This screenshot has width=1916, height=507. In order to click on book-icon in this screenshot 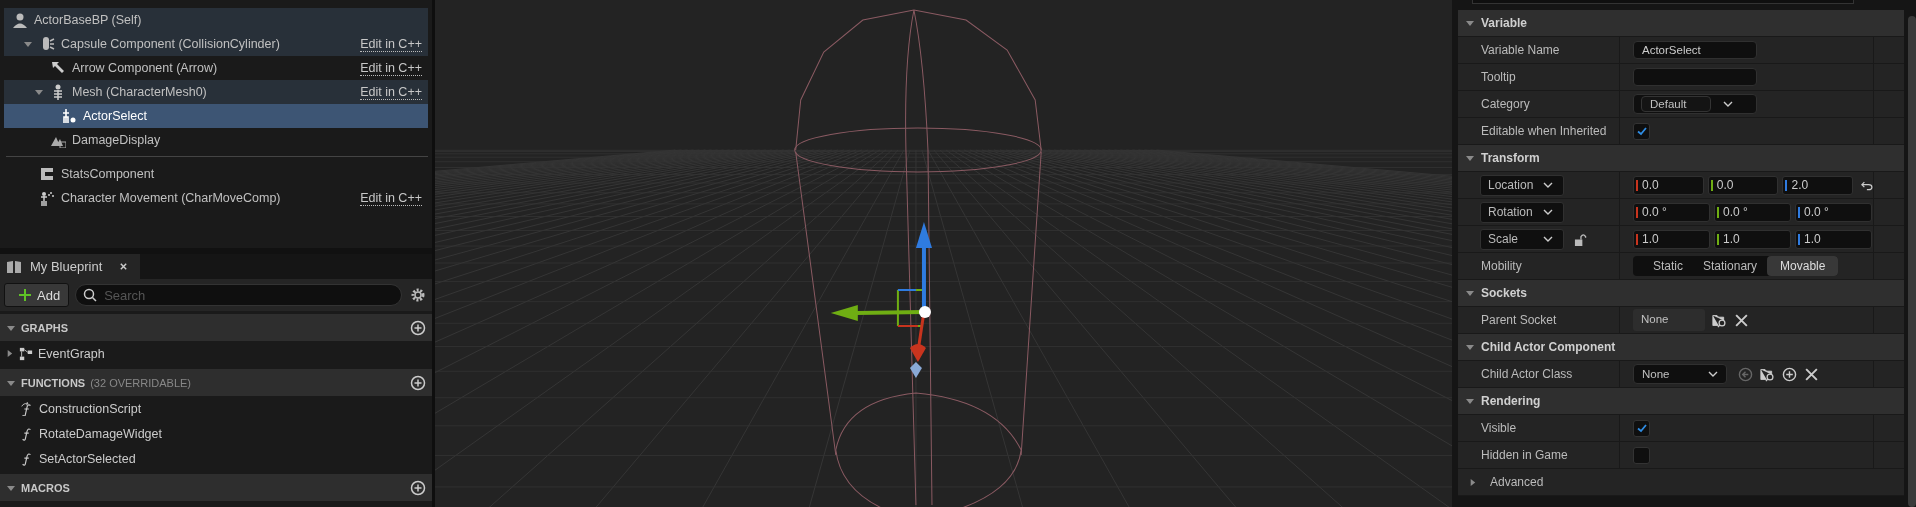, I will do `click(14, 266)`.